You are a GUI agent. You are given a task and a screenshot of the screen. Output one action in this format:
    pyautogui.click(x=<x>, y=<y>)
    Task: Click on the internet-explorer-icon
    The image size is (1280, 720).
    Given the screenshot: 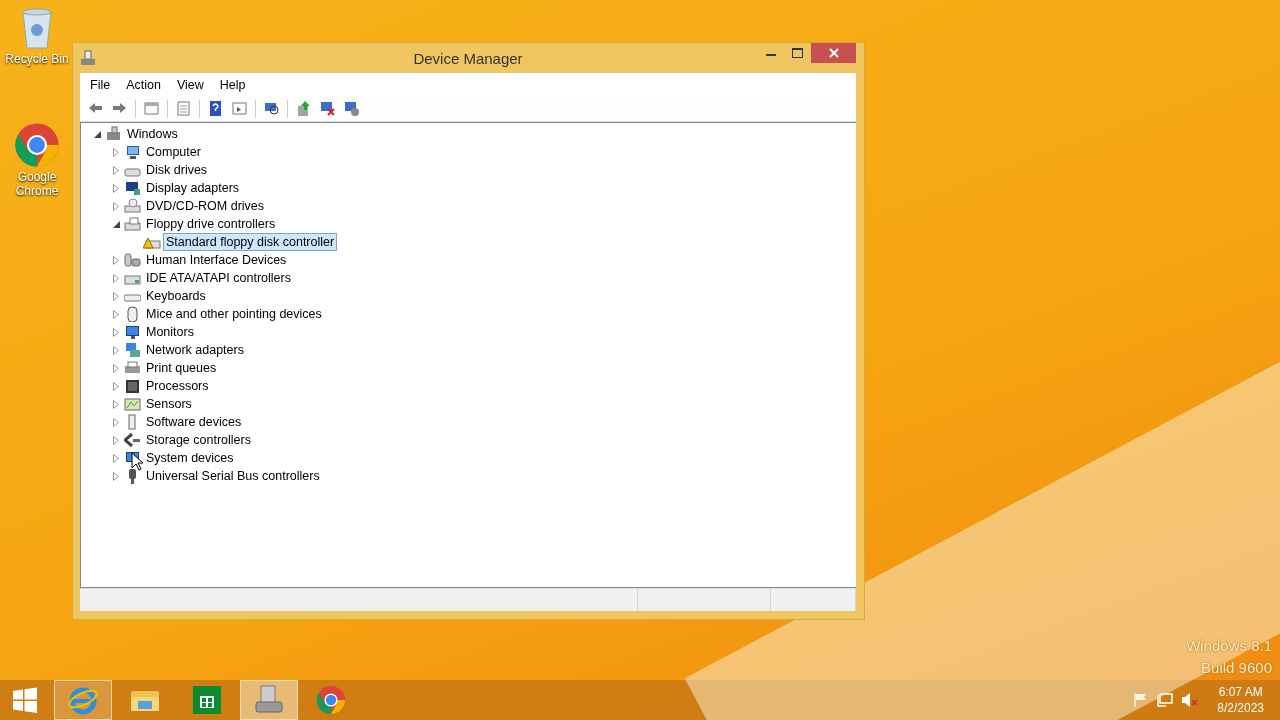 What is the action you would take?
    pyautogui.click(x=83, y=700)
    